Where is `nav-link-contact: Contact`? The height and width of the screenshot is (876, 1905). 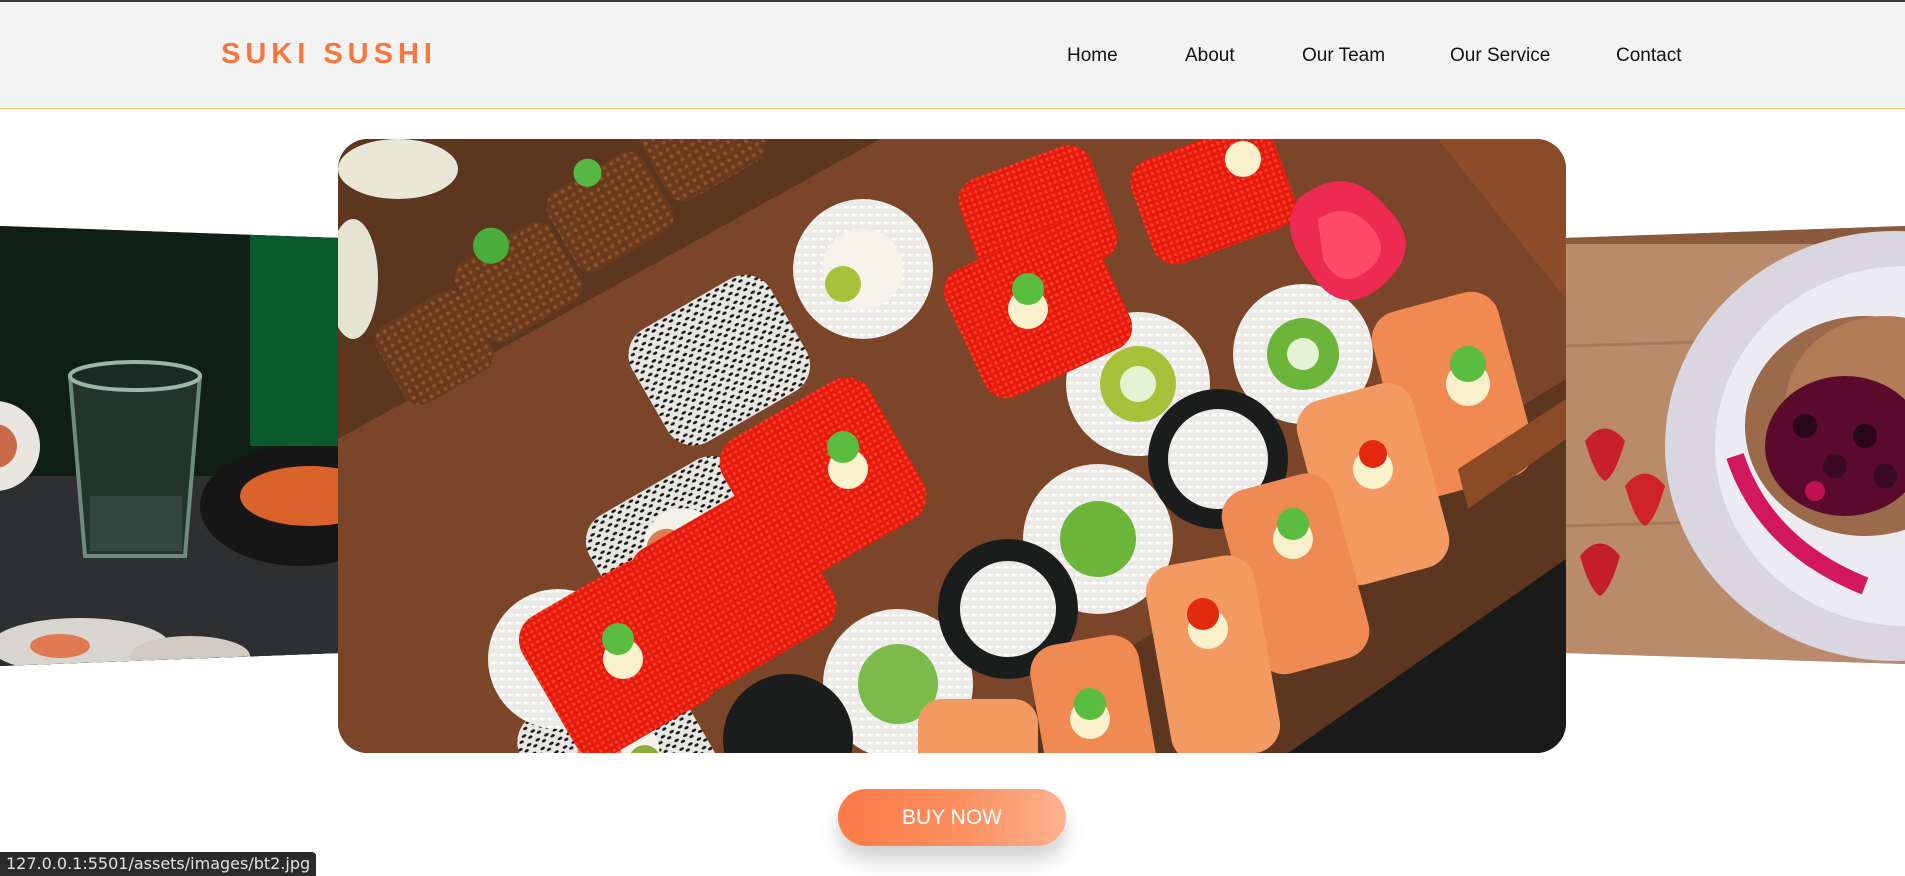 nav-link-contact: Contact is located at coordinates (1648, 56).